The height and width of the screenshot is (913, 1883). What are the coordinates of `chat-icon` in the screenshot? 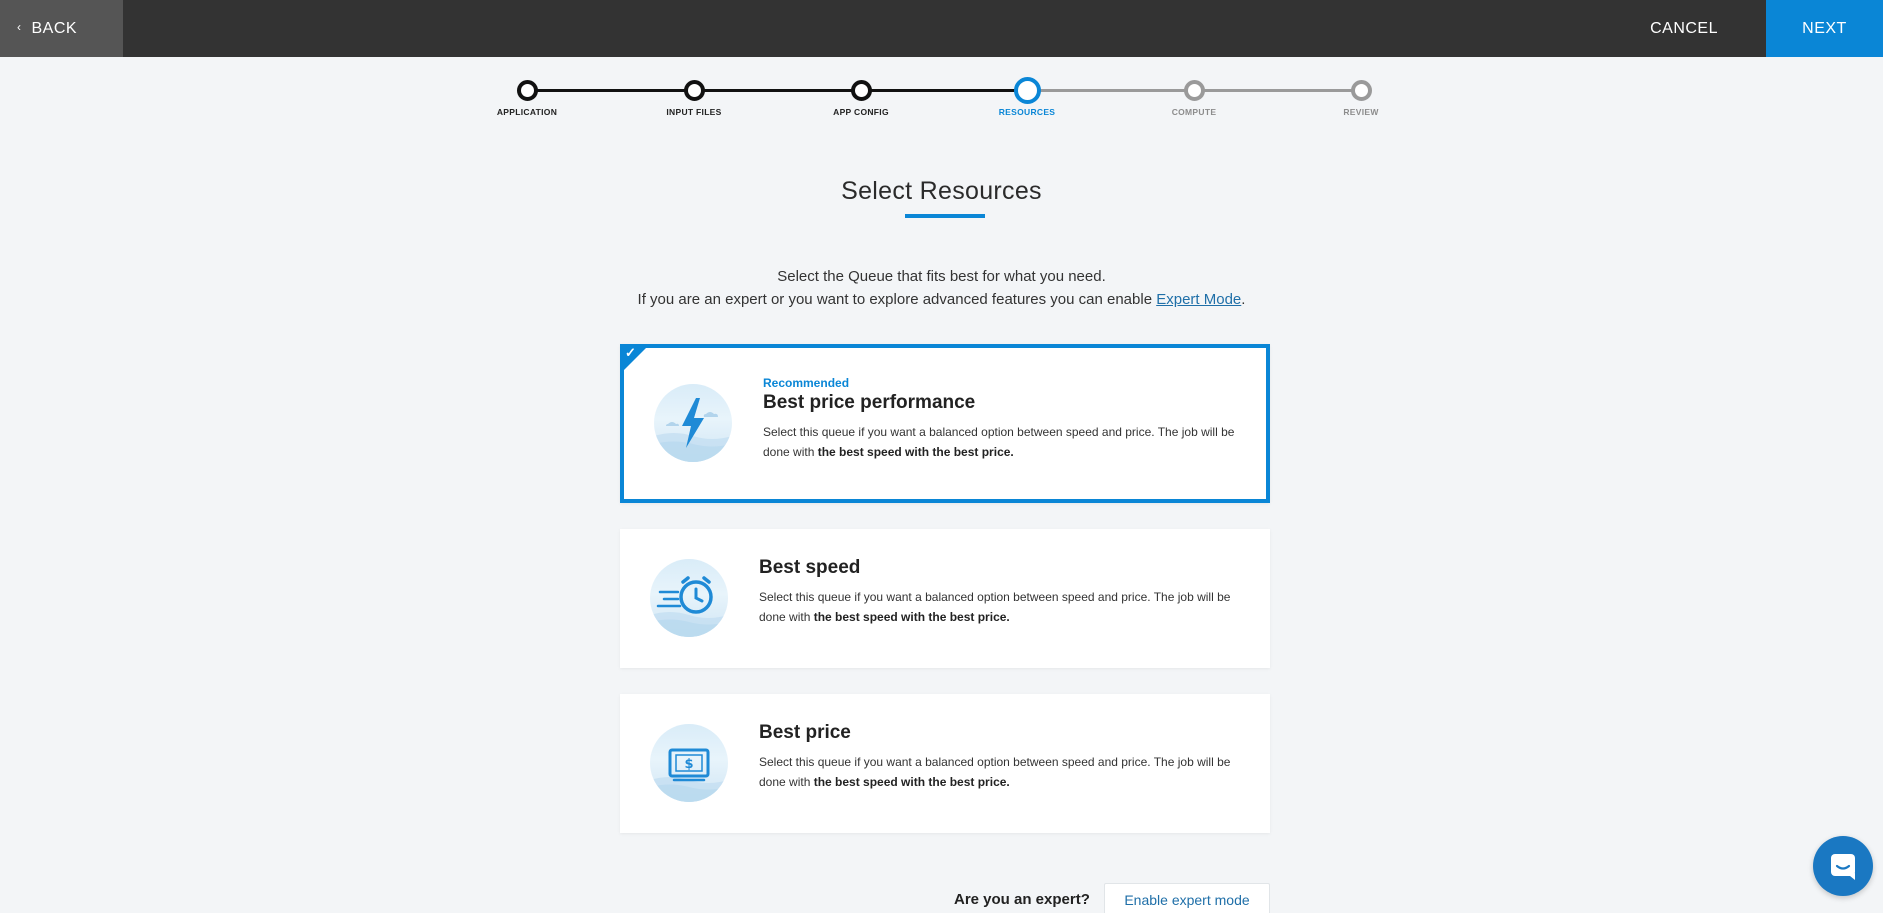 It's located at (1843, 867).